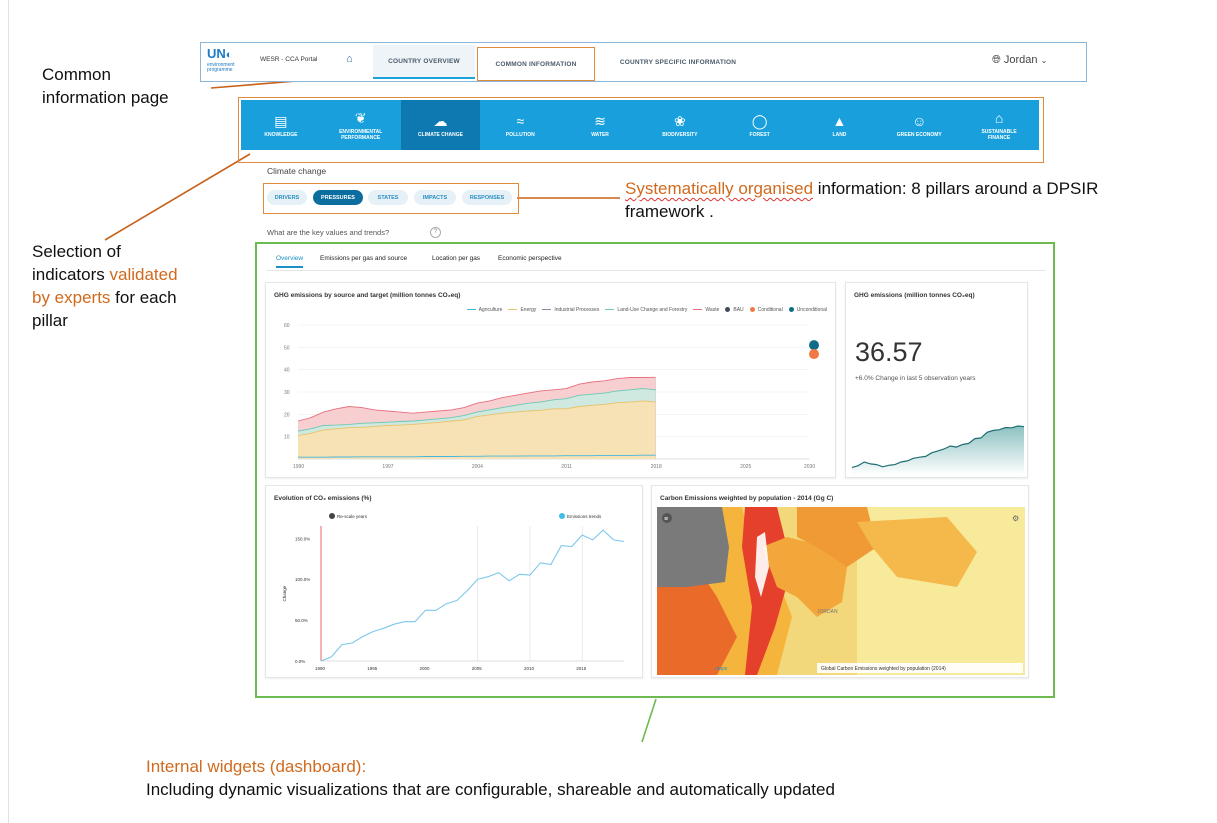 This screenshot has width=1217, height=823. Describe the element at coordinates (656, 270) in the screenshot. I see `subtab-divider` at that location.